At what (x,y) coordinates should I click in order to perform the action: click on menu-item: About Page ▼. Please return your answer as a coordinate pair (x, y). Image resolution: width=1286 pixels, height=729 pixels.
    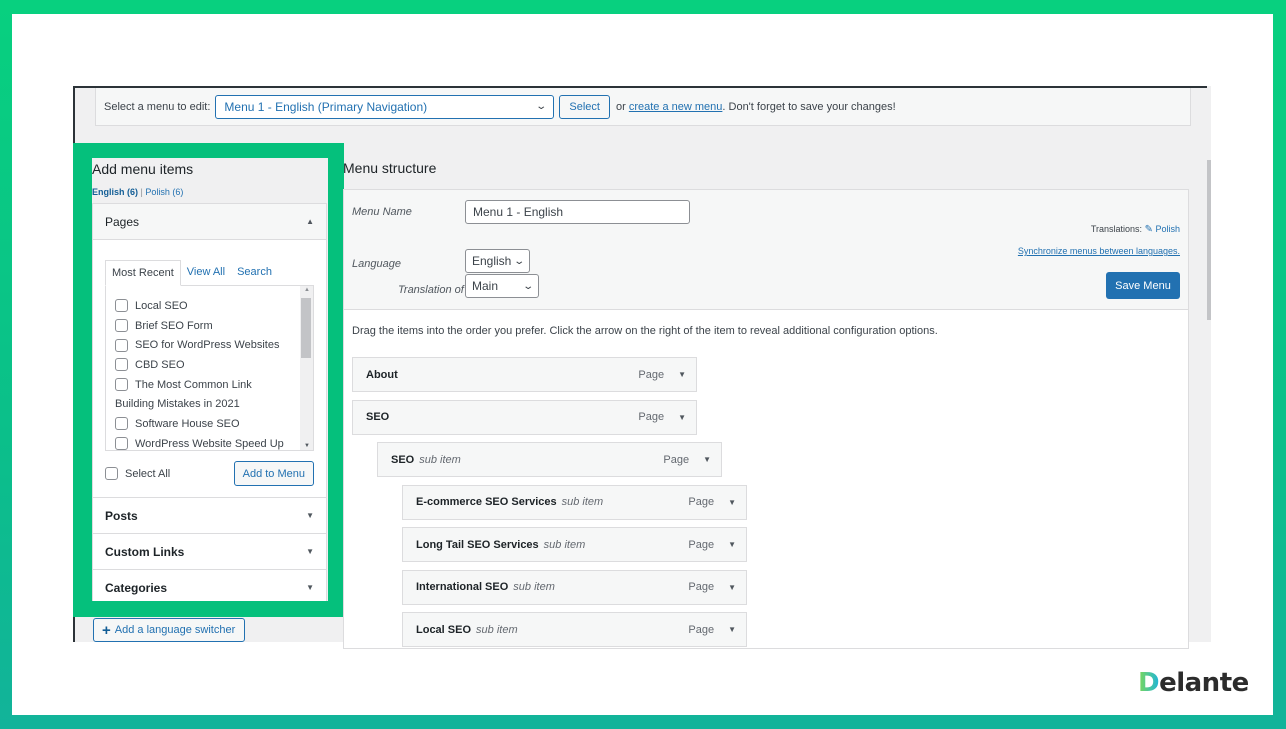
    Looking at the image, I should click on (524, 374).